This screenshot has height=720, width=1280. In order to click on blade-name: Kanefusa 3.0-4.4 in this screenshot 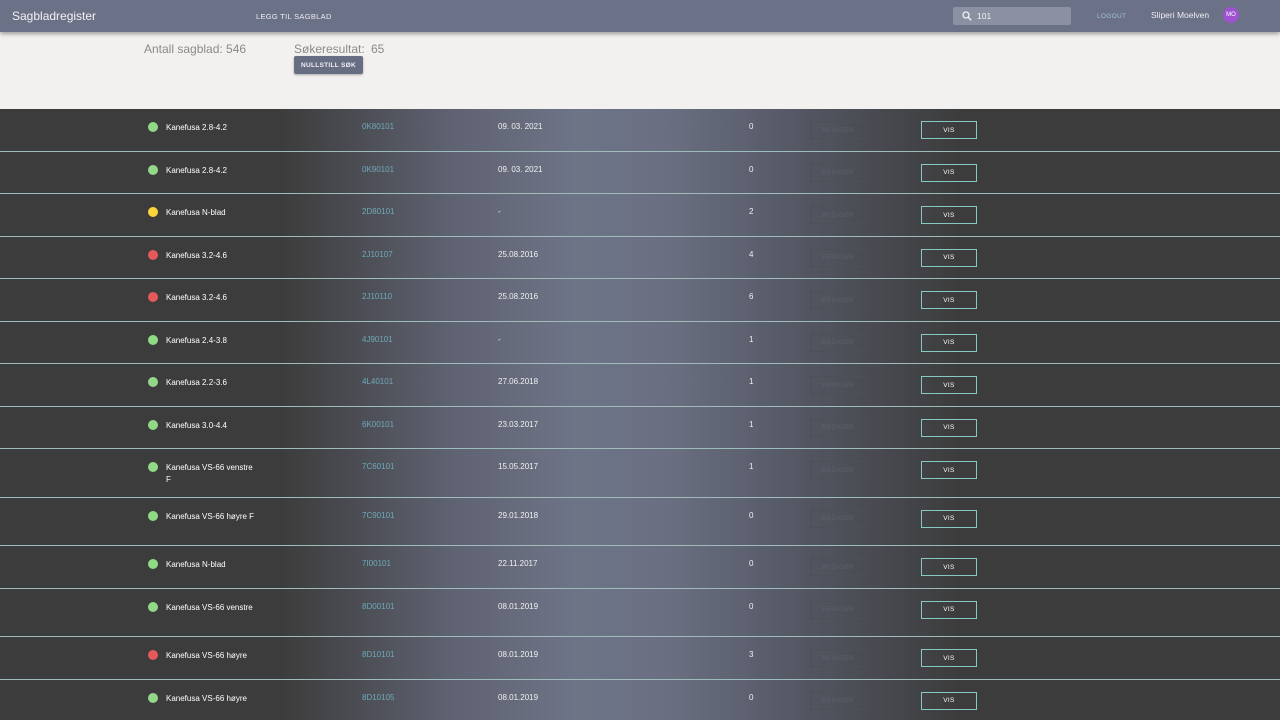, I will do `click(196, 425)`.